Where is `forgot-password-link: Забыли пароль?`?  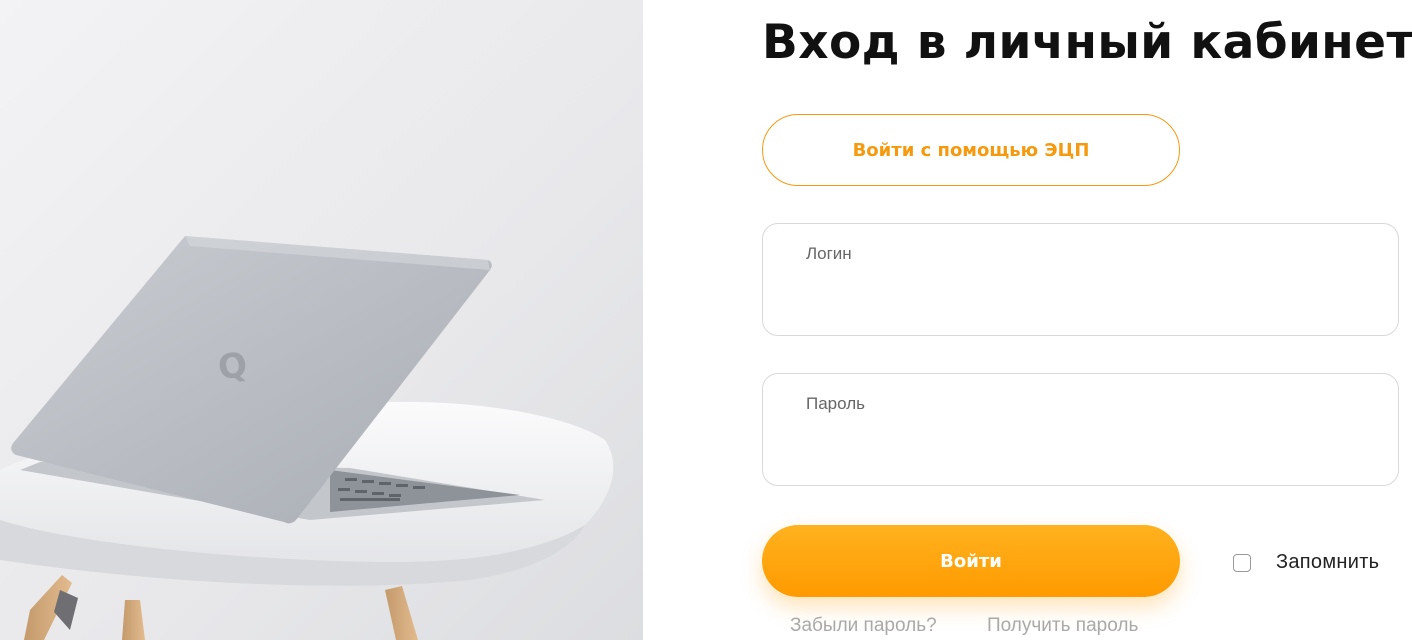
forgot-password-link: Забыли пароль? is located at coordinates (863, 626).